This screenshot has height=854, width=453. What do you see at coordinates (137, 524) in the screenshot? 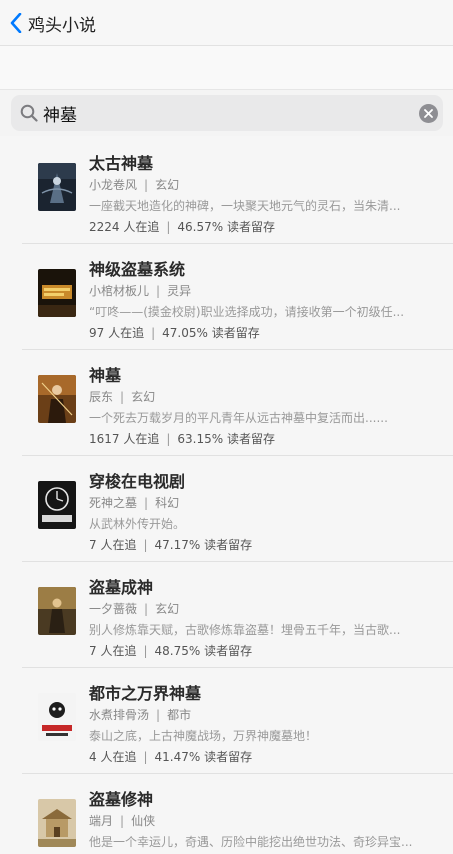
I see `book-description: 从武林外传开始。` at bounding box center [137, 524].